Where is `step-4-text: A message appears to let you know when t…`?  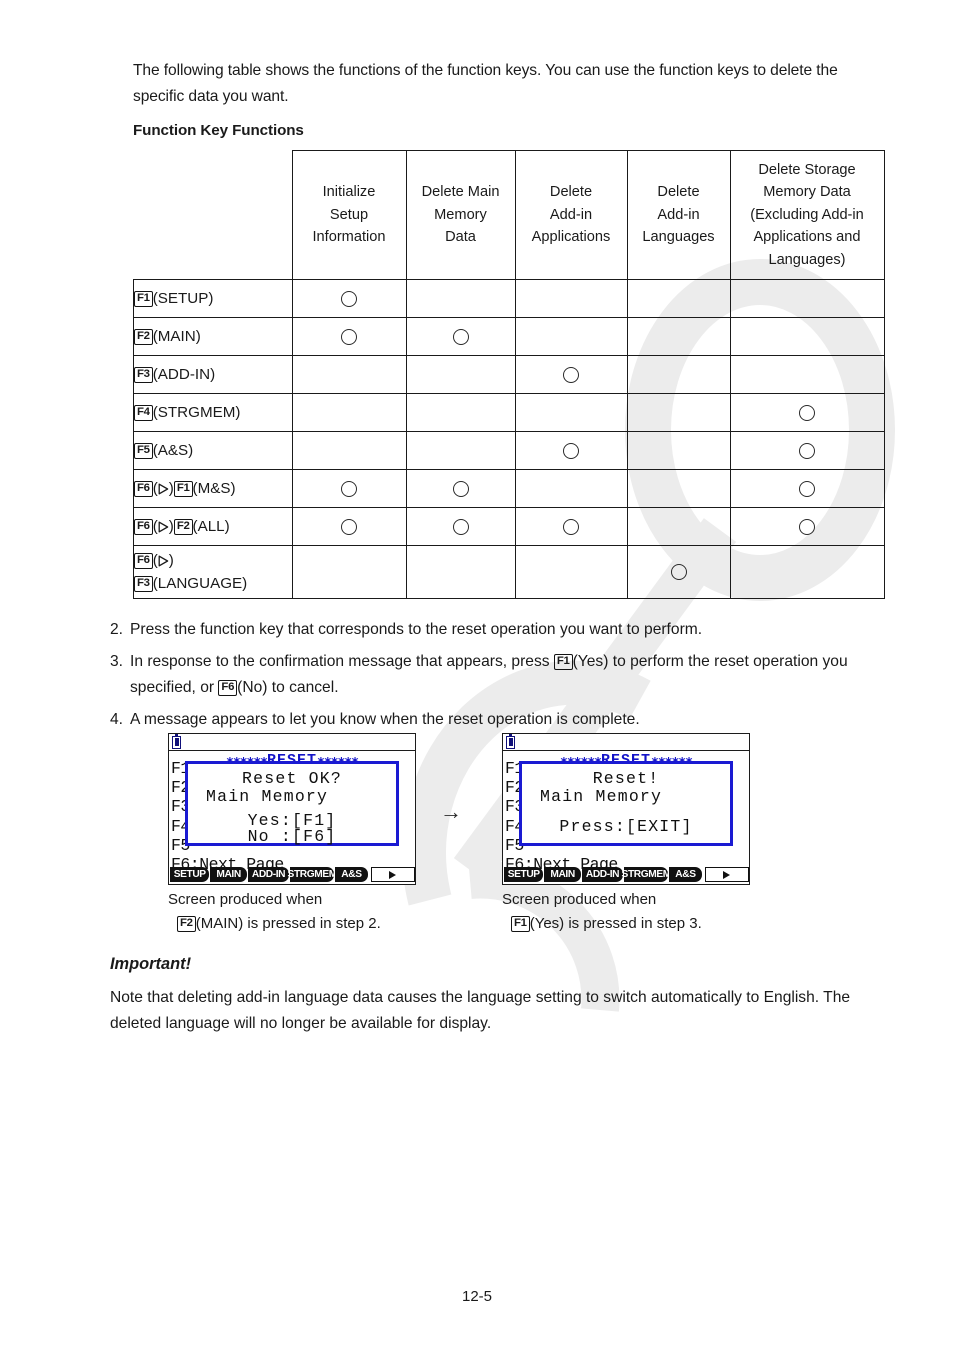 step-4-text: A message appears to let you know when t… is located at coordinates (385, 719).